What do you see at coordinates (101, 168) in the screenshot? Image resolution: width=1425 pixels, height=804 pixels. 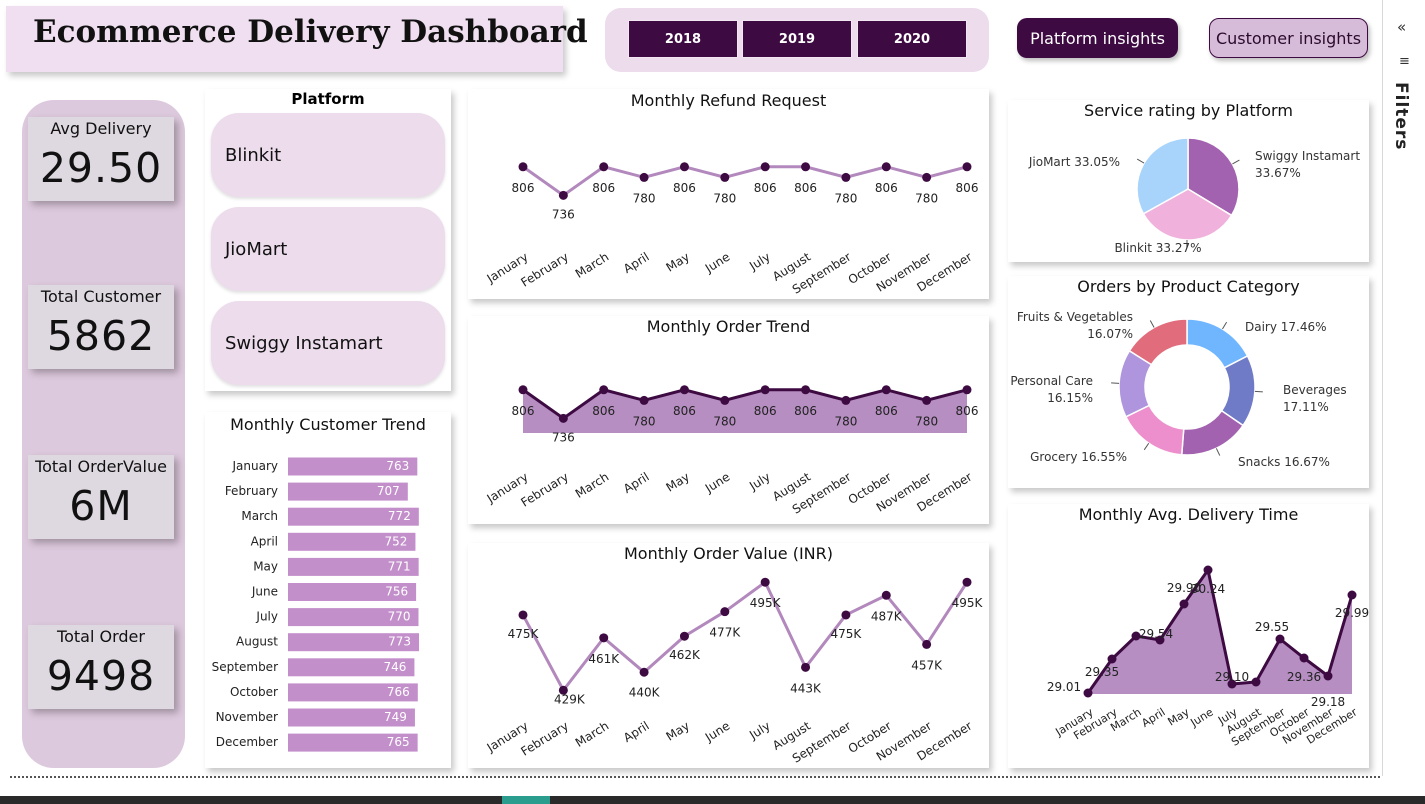 I see `kpi-value: 29.50` at bounding box center [101, 168].